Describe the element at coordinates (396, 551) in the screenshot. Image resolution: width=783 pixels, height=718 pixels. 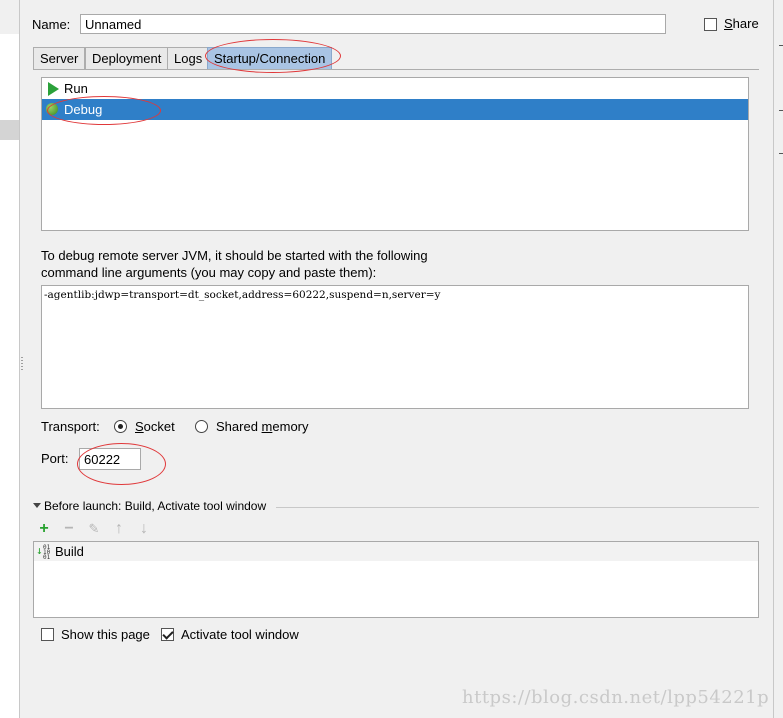
I see `task-item-build: ↓ 01 10 01 Build` at that location.